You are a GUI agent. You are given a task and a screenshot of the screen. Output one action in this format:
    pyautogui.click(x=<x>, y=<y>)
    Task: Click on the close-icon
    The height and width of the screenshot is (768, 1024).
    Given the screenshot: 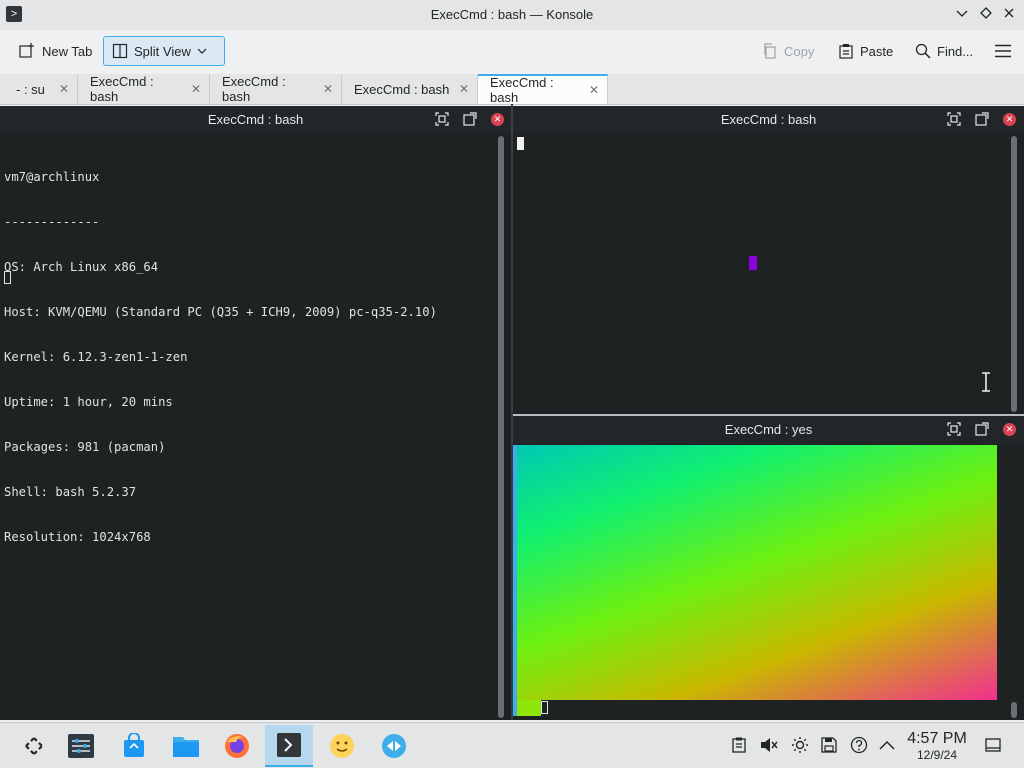 What is the action you would take?
    pyautogui.click(x=1009, y=15)
    